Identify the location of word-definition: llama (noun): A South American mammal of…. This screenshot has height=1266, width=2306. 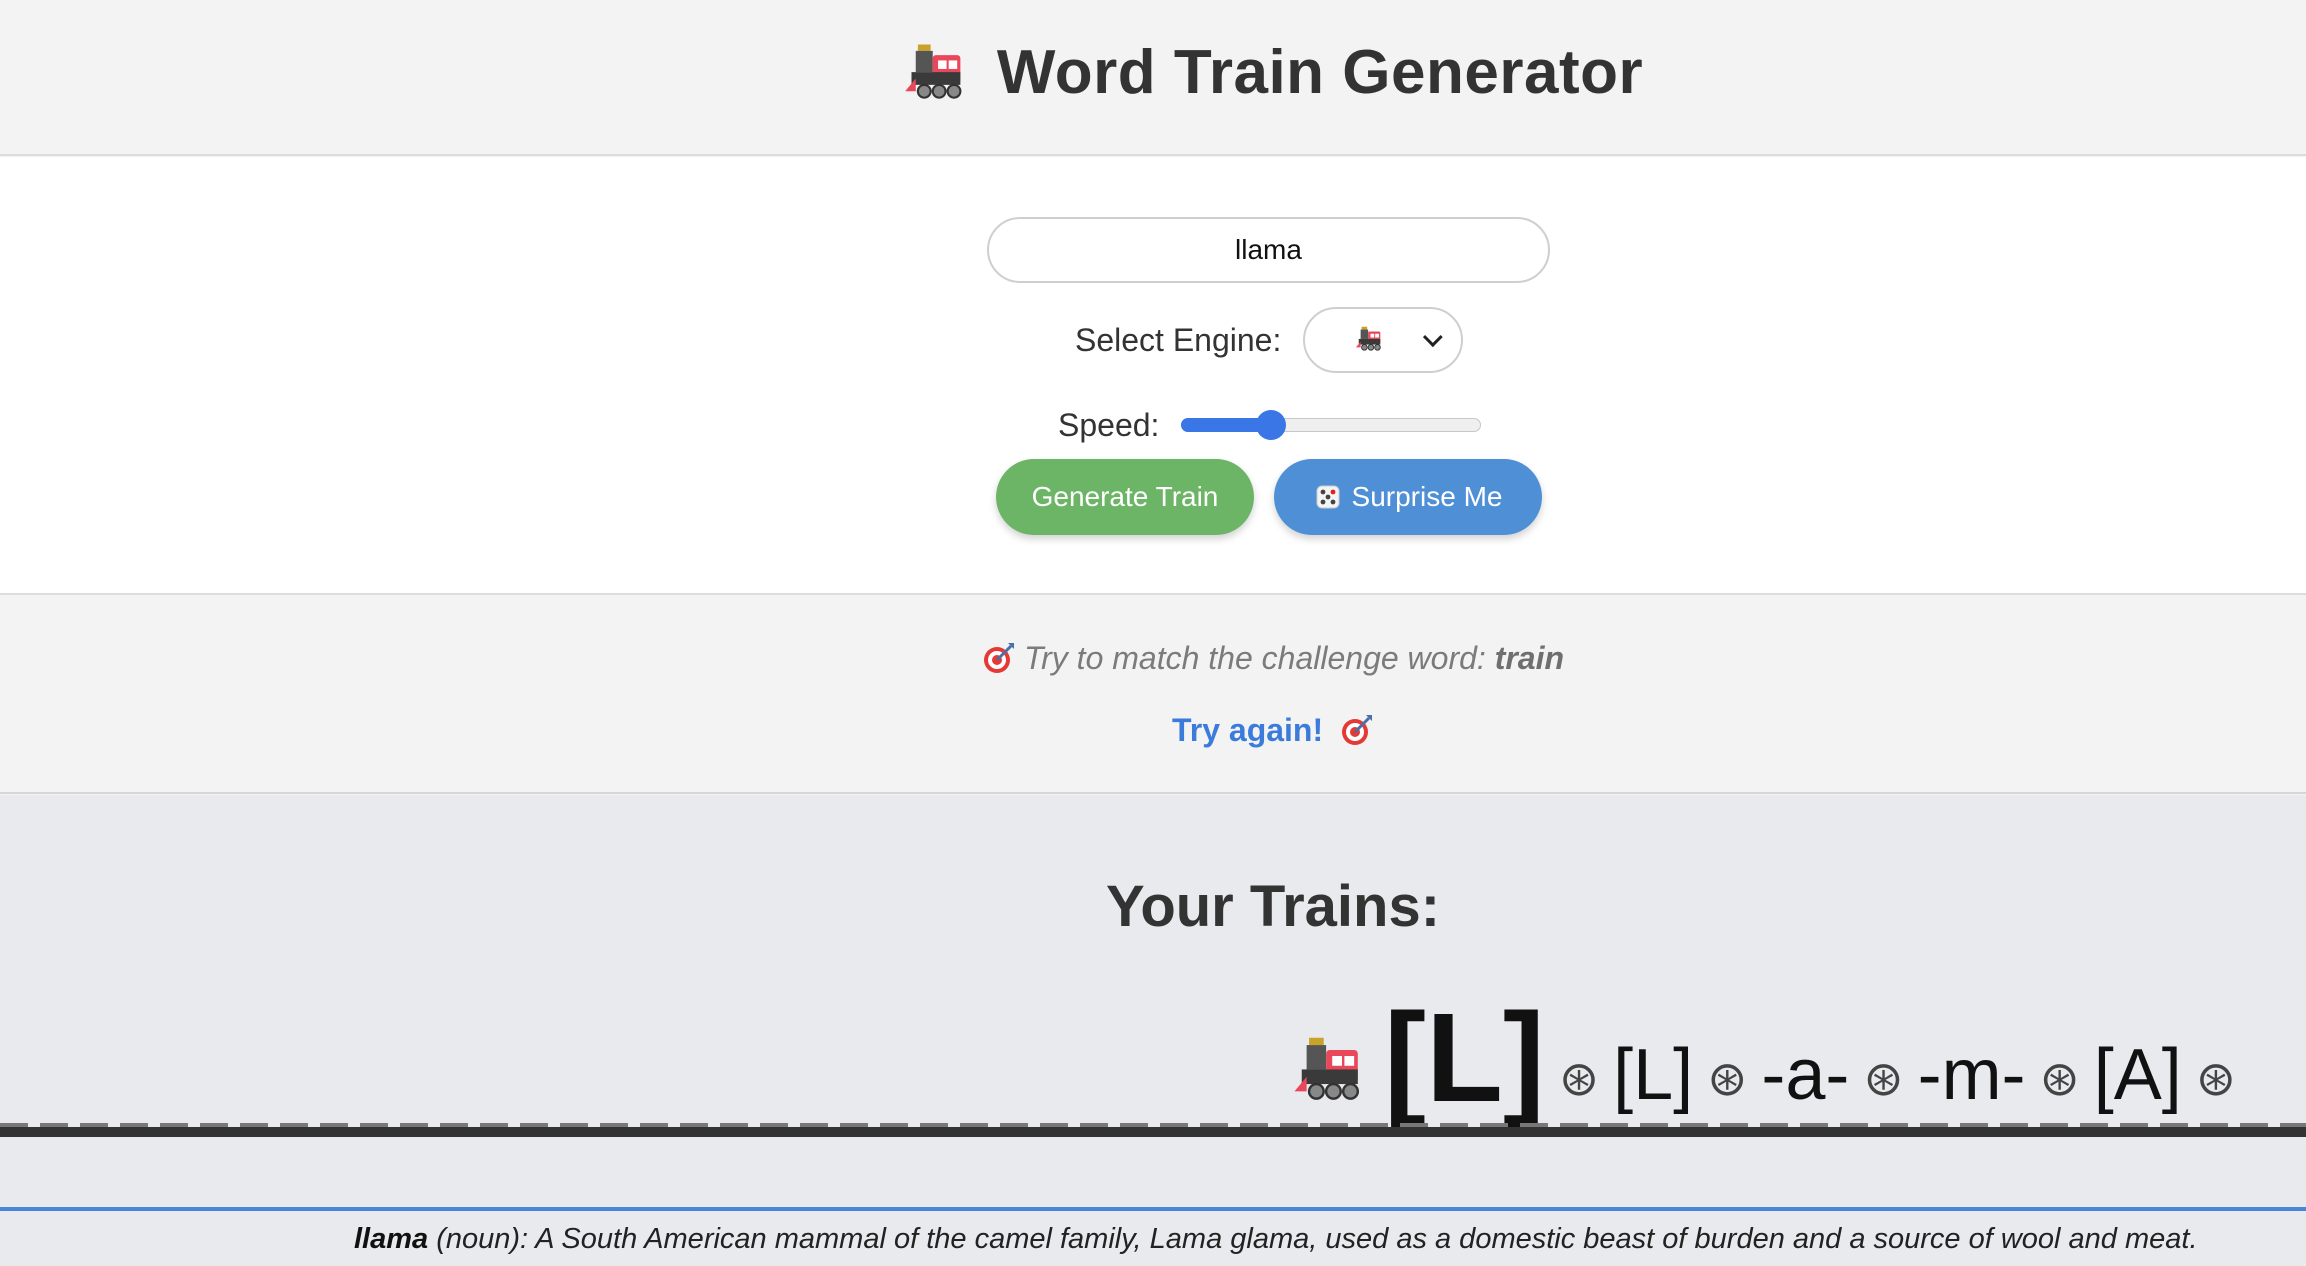
(1276, 1239).